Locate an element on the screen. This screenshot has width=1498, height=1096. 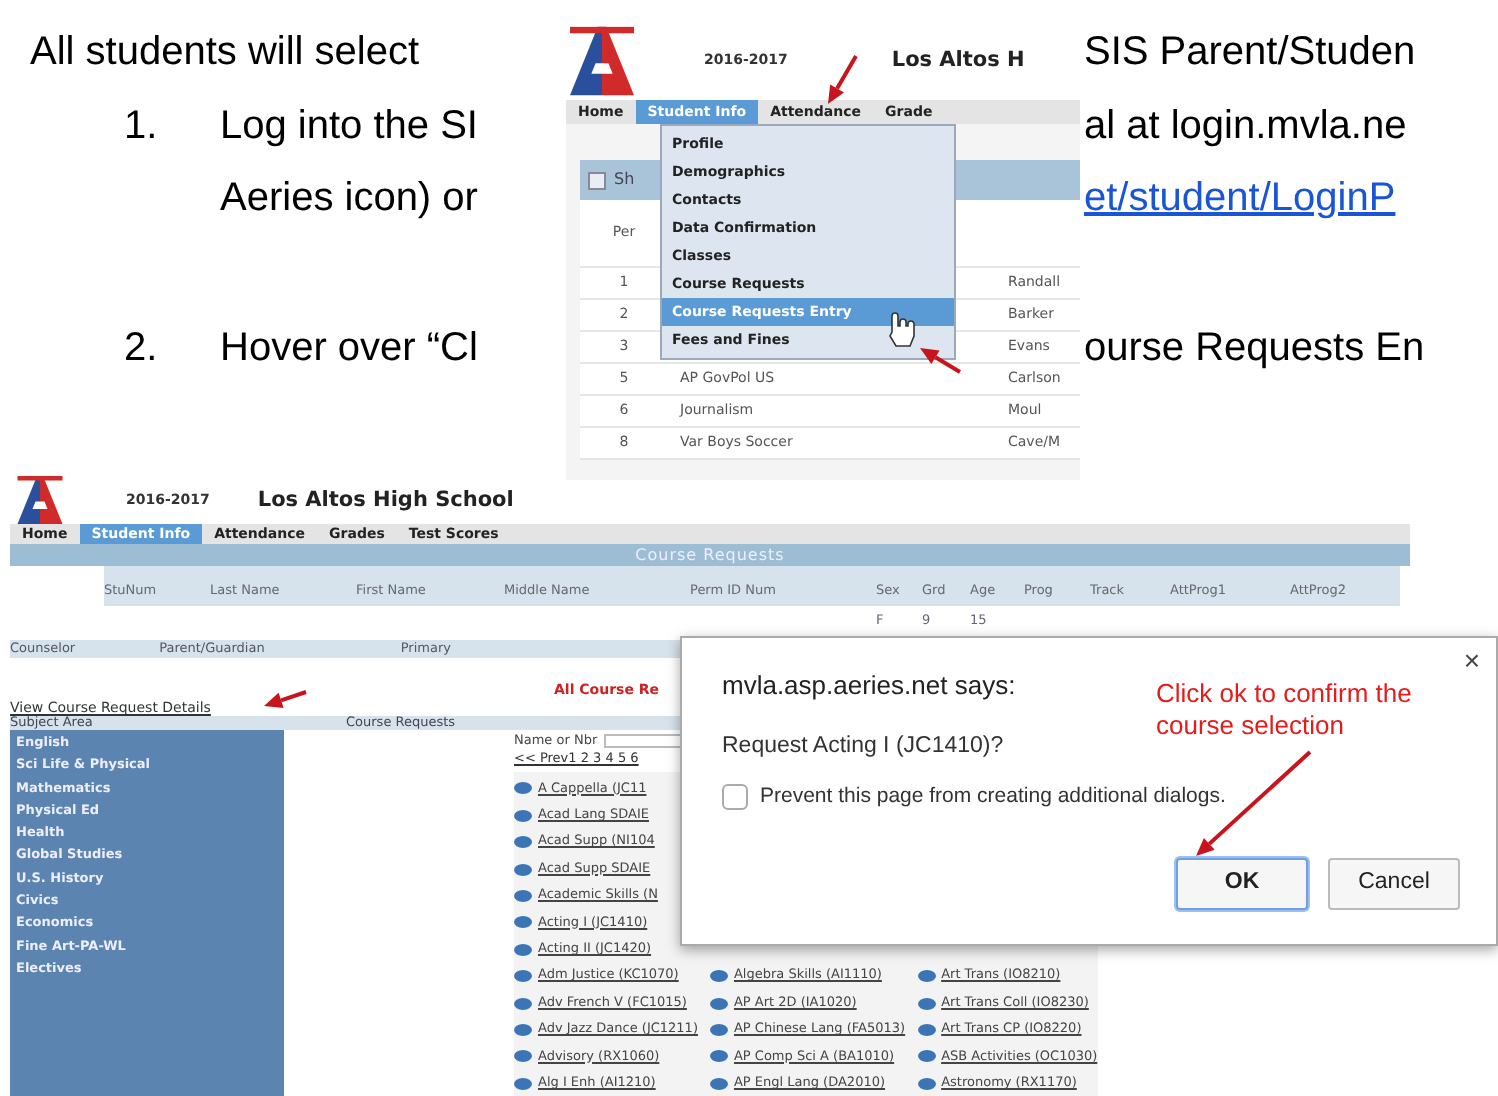
checkbox is located at coordinates (735, 797).